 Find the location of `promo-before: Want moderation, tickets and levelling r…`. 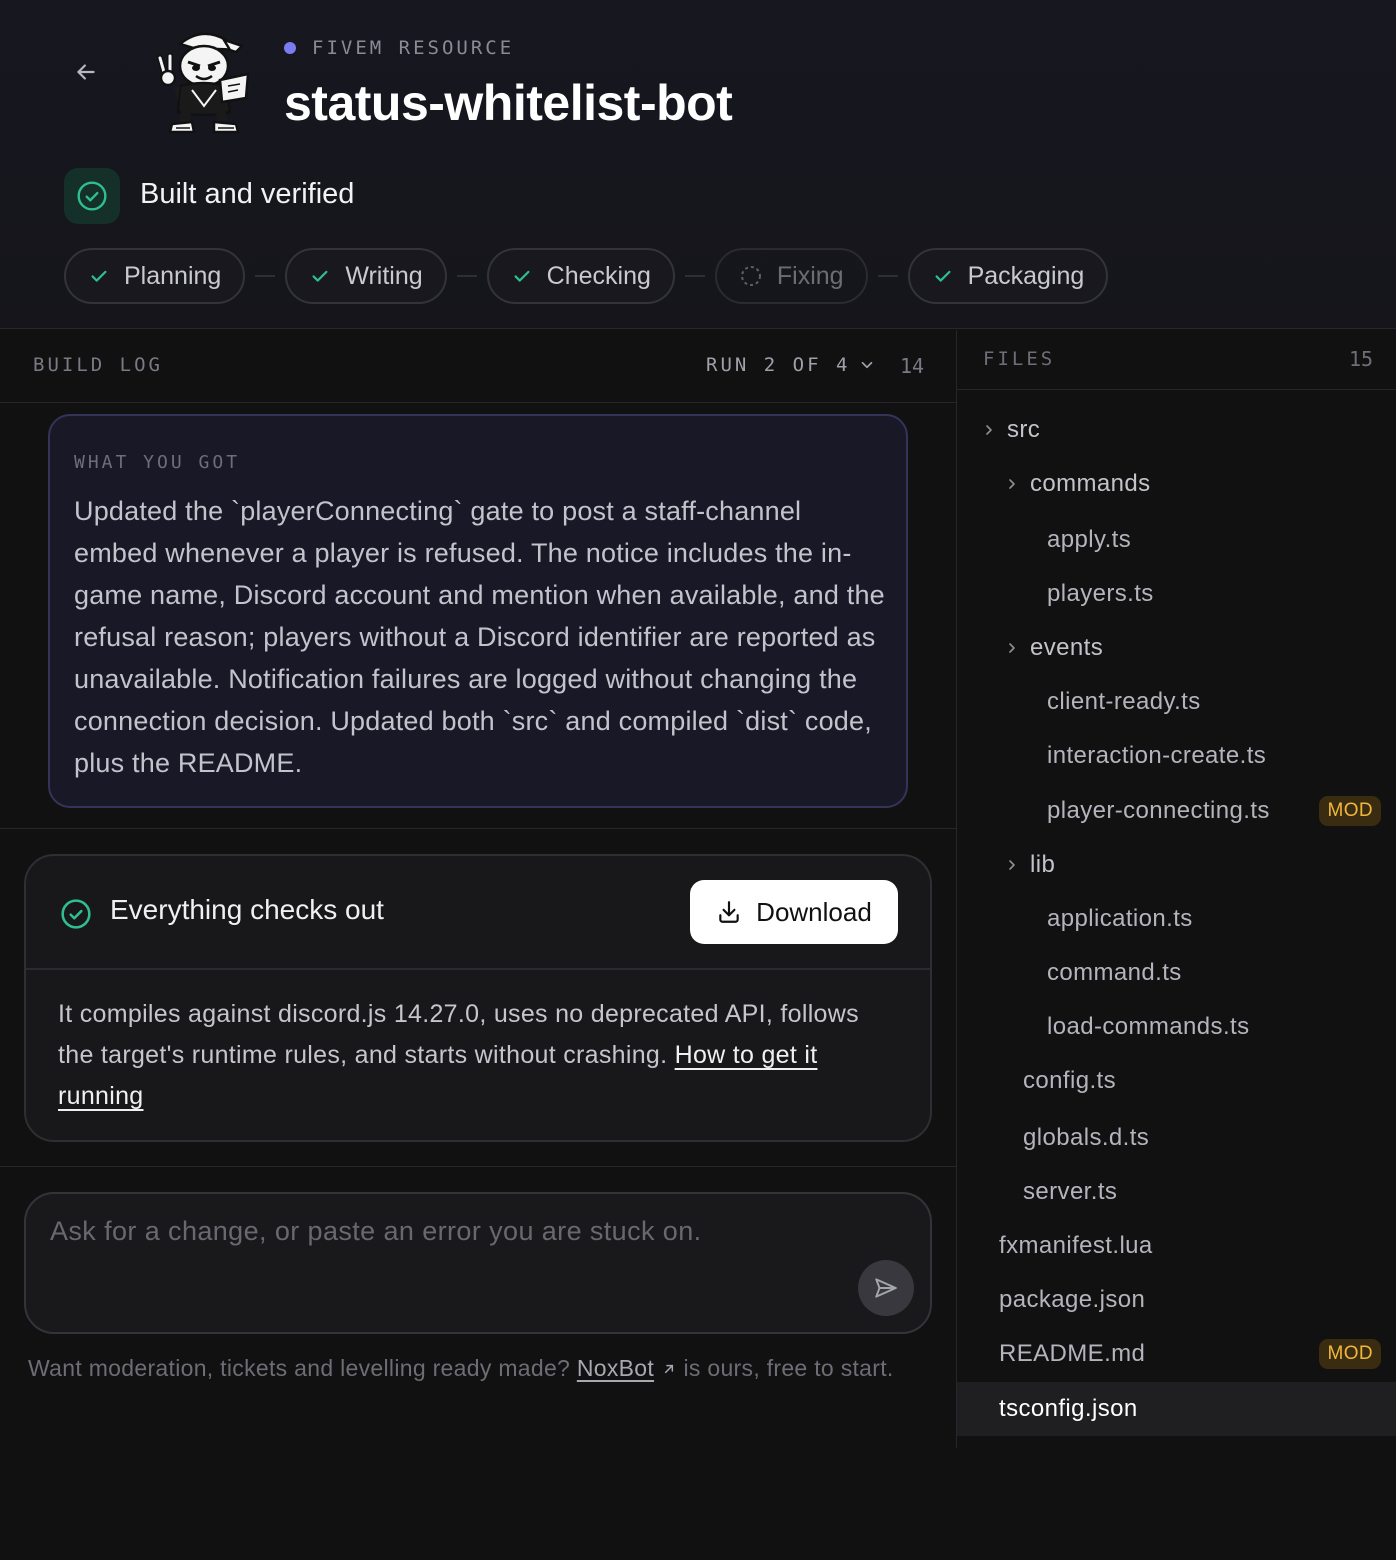

promo-before: Want moderation, tickets and levelling r… is located at coordinates (302, 1368).